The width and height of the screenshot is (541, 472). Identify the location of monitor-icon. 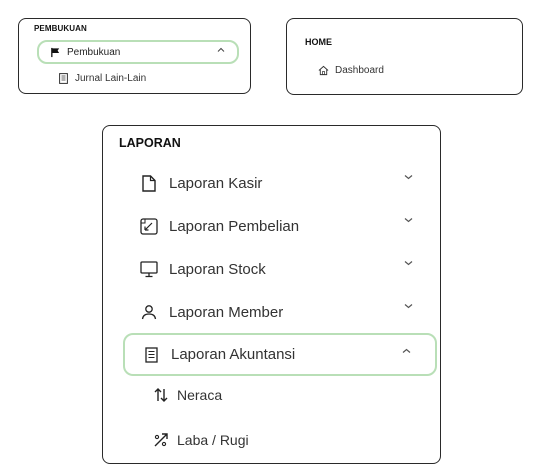
(149, 269).